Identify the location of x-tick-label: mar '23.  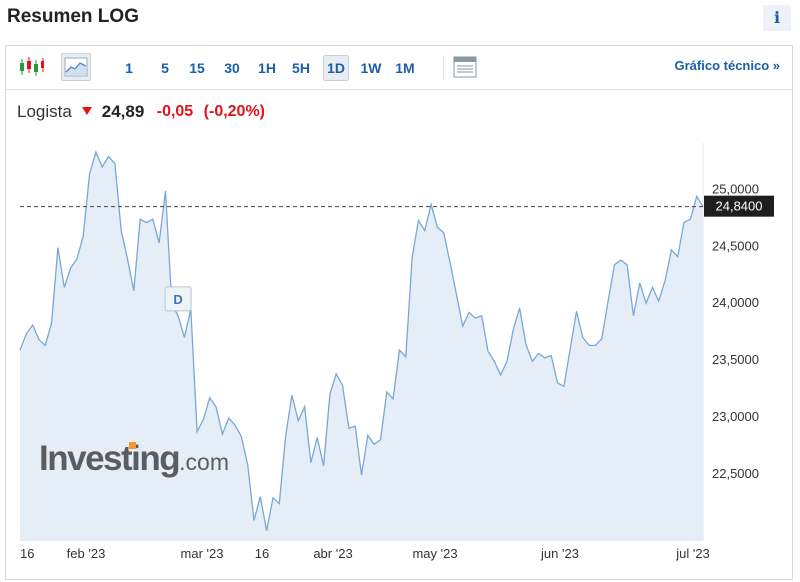
(202, 553).